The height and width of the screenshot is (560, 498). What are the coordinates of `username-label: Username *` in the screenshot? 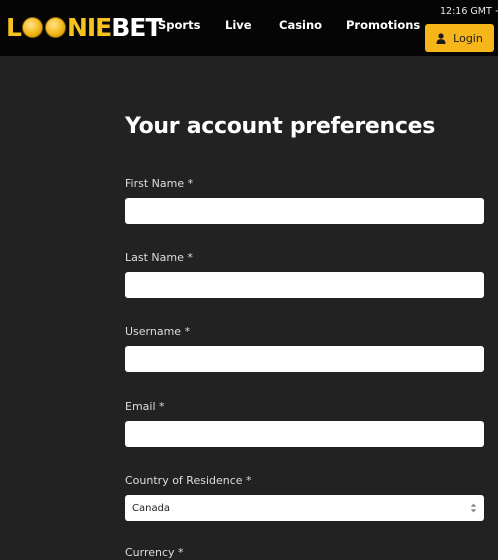 It's located at (158, 331).